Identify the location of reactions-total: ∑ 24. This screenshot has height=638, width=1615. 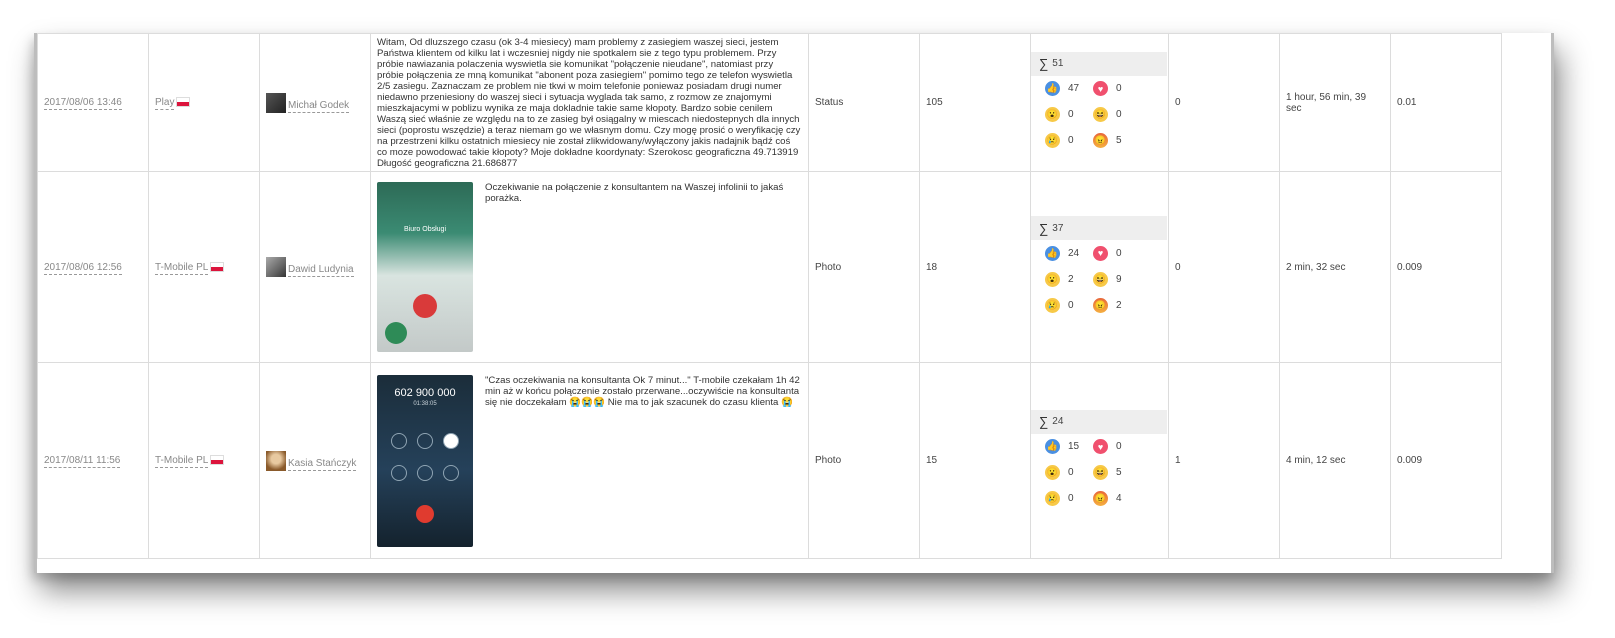
(1099, 421).